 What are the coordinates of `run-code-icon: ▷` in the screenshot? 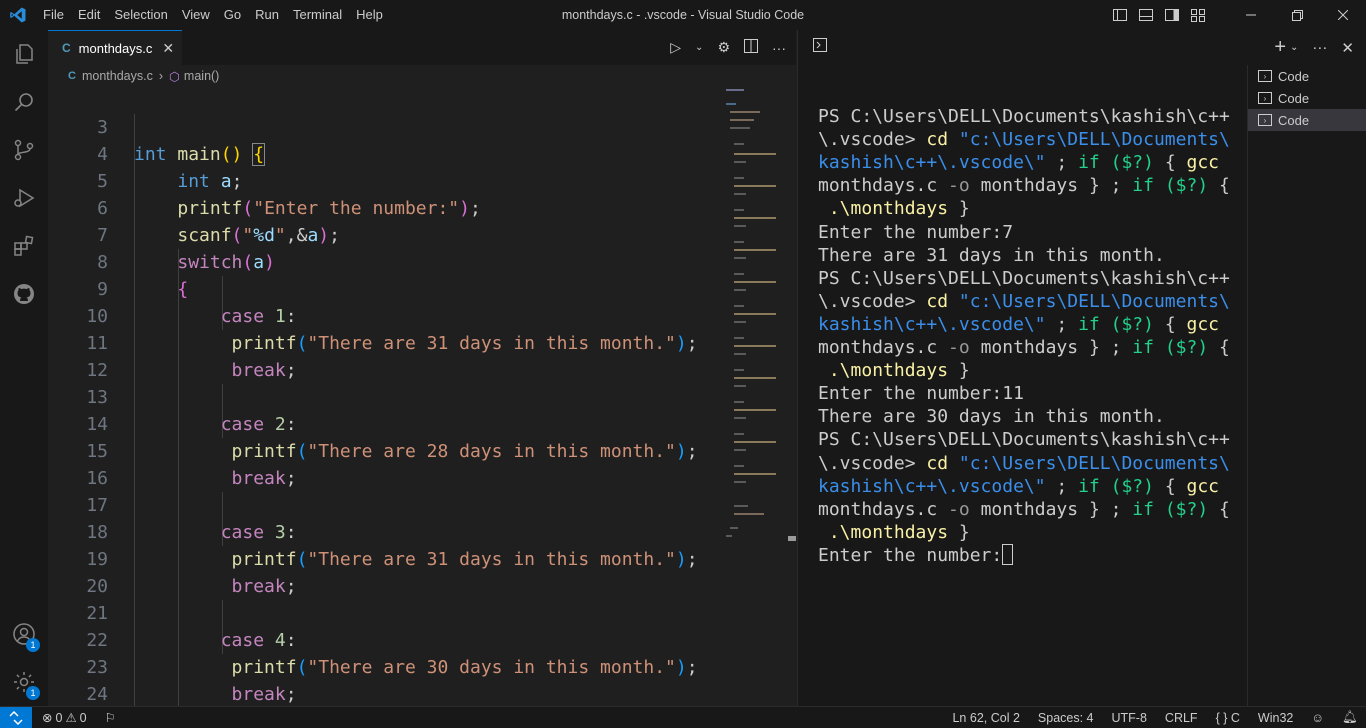 It's located at (675, 47).